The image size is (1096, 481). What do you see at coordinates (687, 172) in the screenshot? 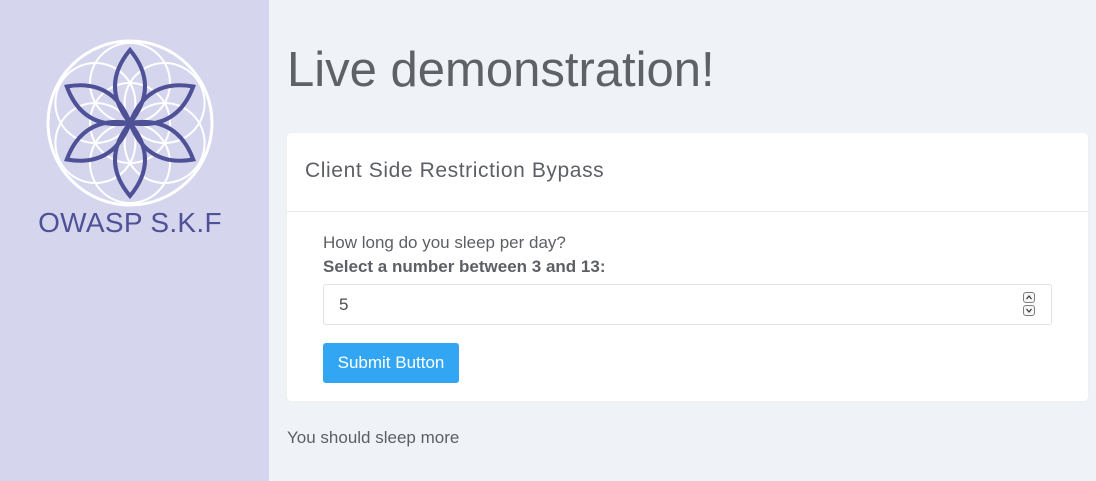
I see `card-header: Client Side Restriction Bypass` at bounding box center [687, 172].